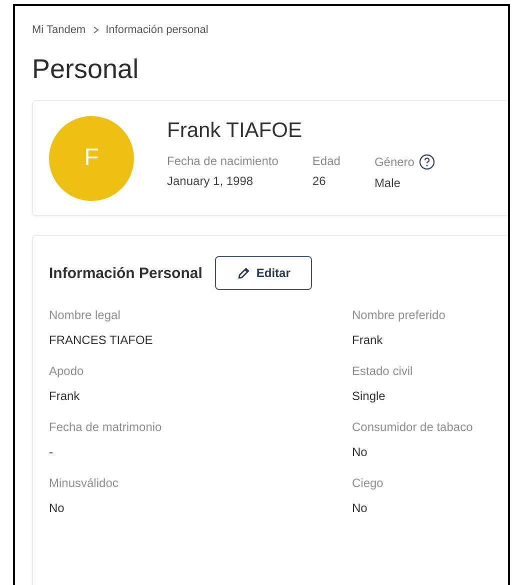 This screenshot has height=585, width=512. What do you see at coordinates (319, 181) in the screenshot?
I see `fact-value: 26` at bounding box center [319, 181].